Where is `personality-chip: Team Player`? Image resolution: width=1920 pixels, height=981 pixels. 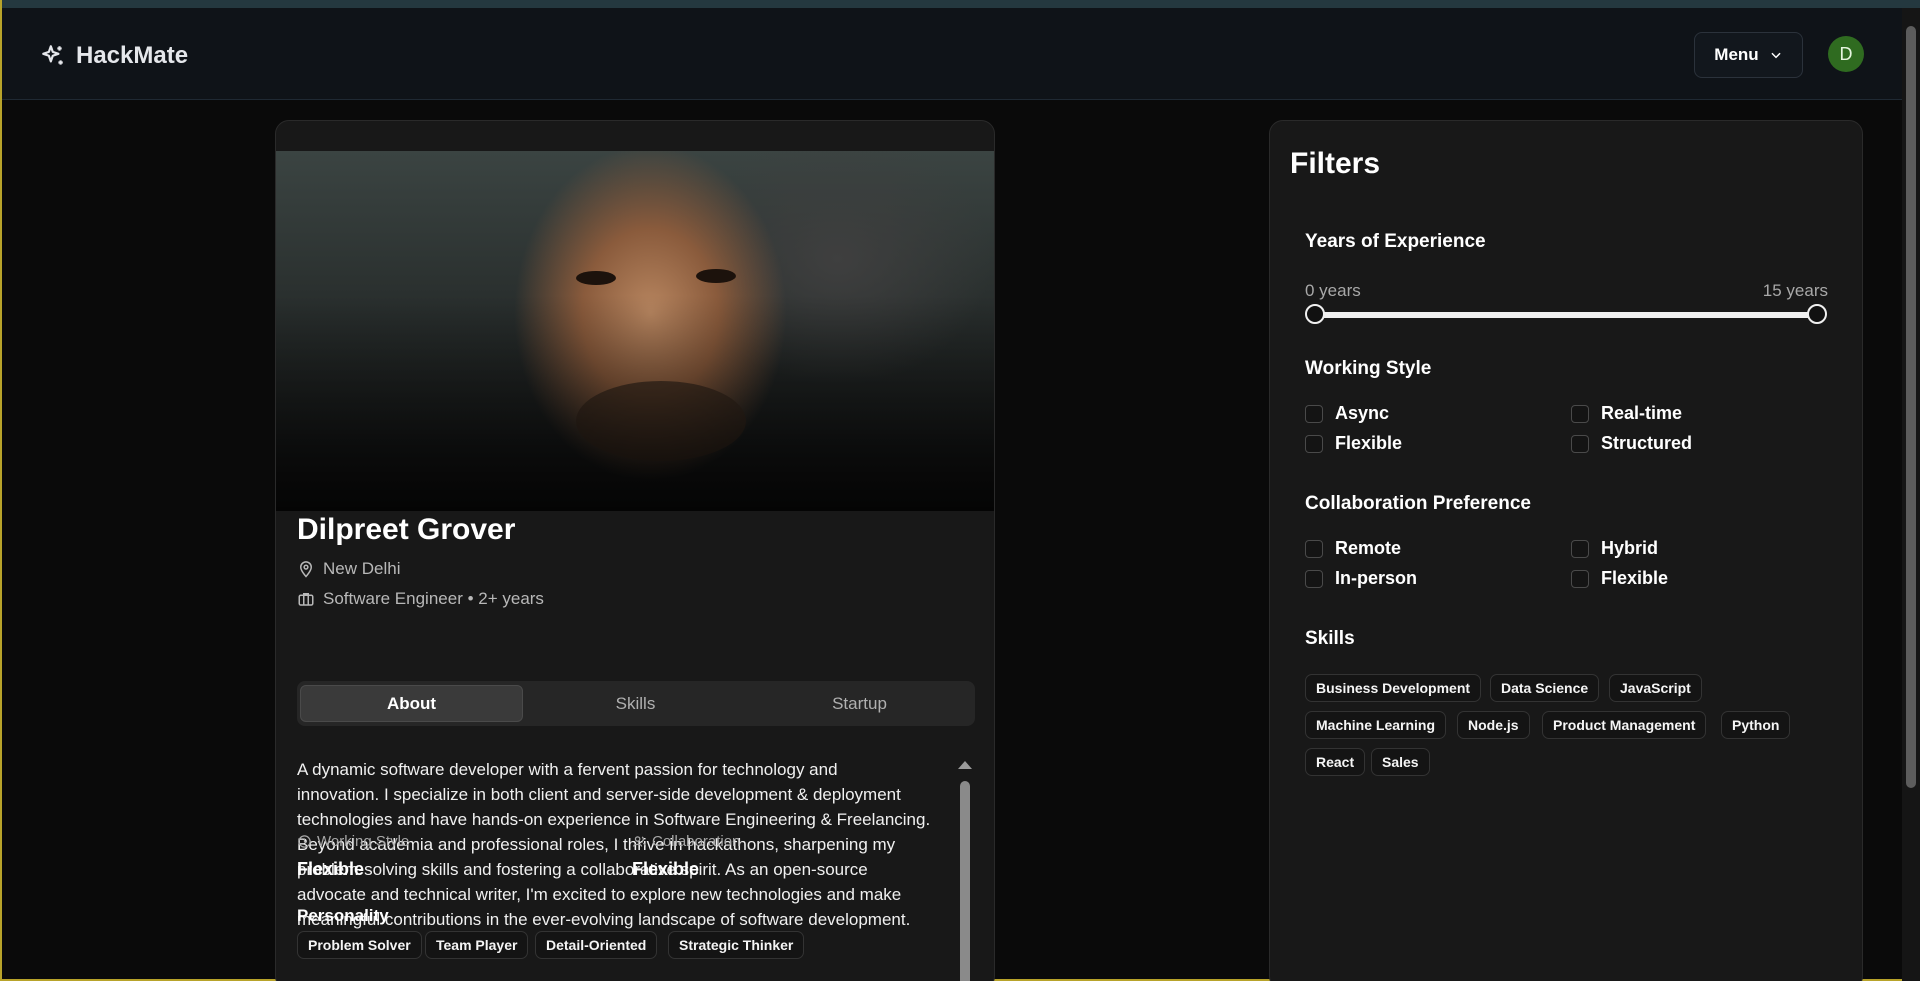 personality-chip: Team Player is located at coordinates (477, 945).